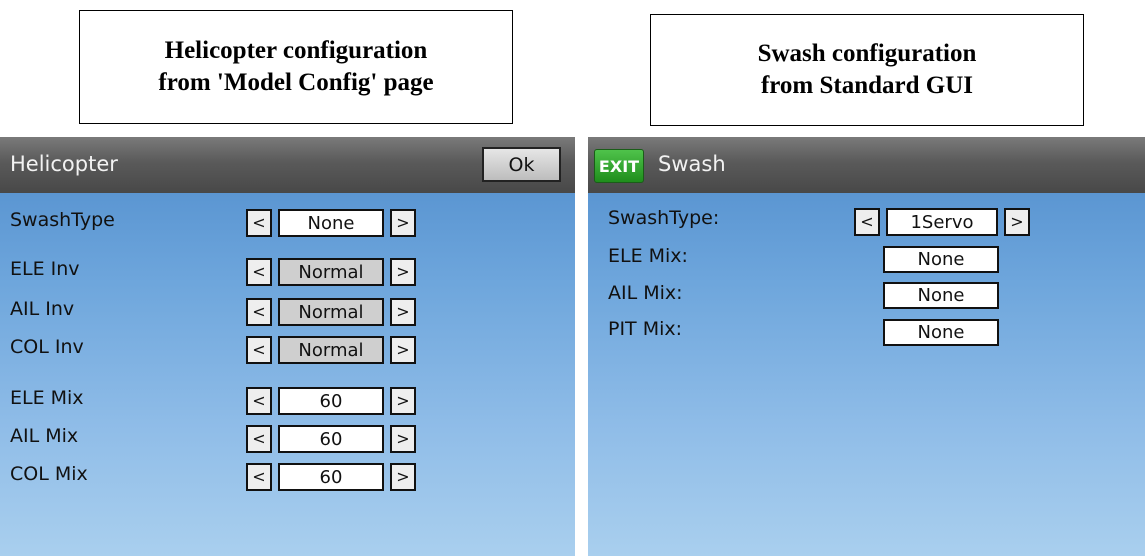  I want to click on caption-swash-config: Swash configuration from Standard GUI, so click(867, 70).